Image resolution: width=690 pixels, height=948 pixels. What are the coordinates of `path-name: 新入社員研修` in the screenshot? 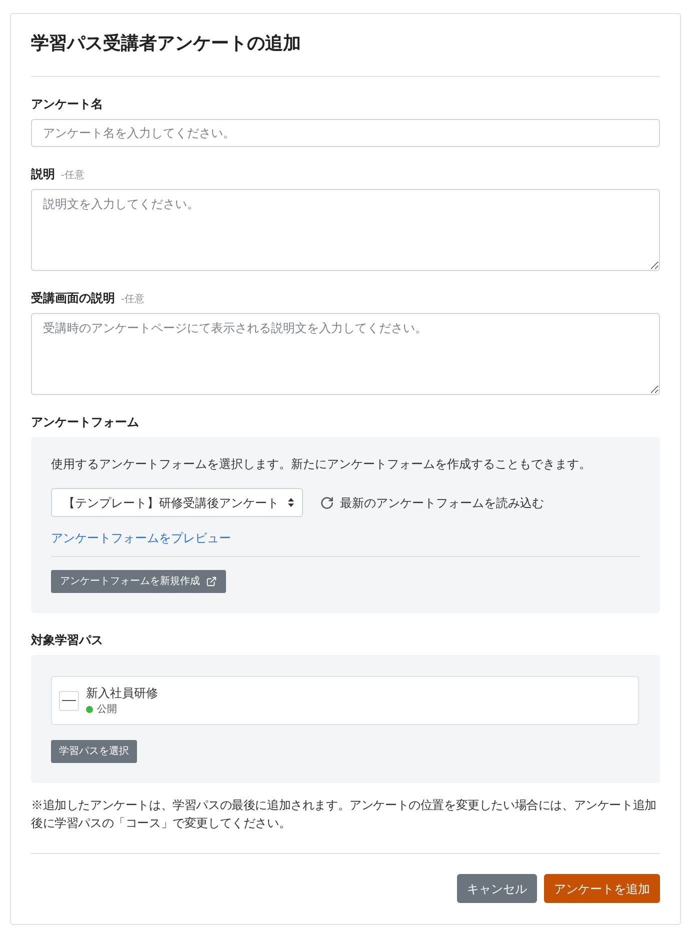 It's located at (122, 692).